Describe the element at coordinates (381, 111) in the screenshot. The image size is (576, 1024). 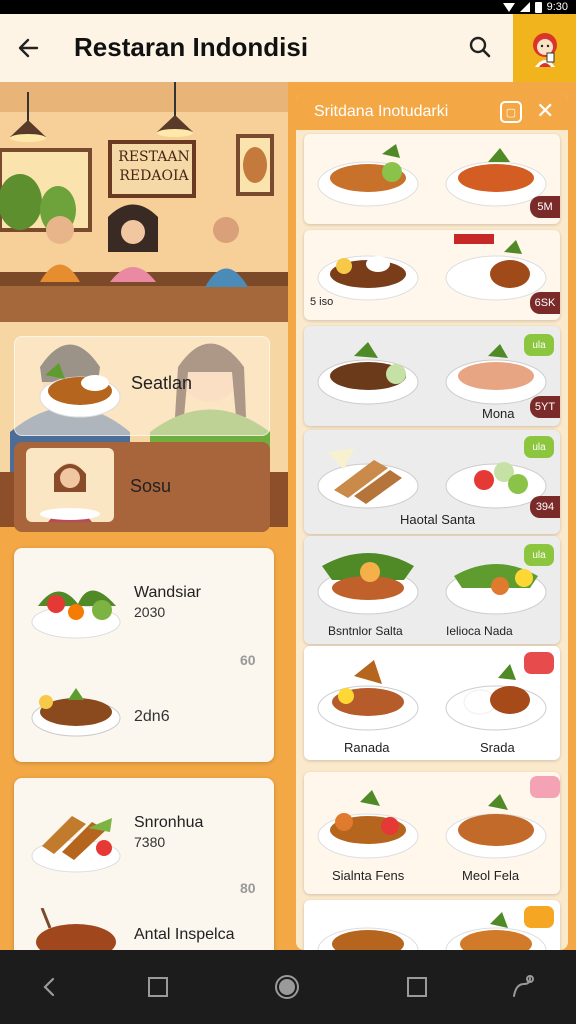
I see `panel-title: Sritdana Inotudarki` at that location.